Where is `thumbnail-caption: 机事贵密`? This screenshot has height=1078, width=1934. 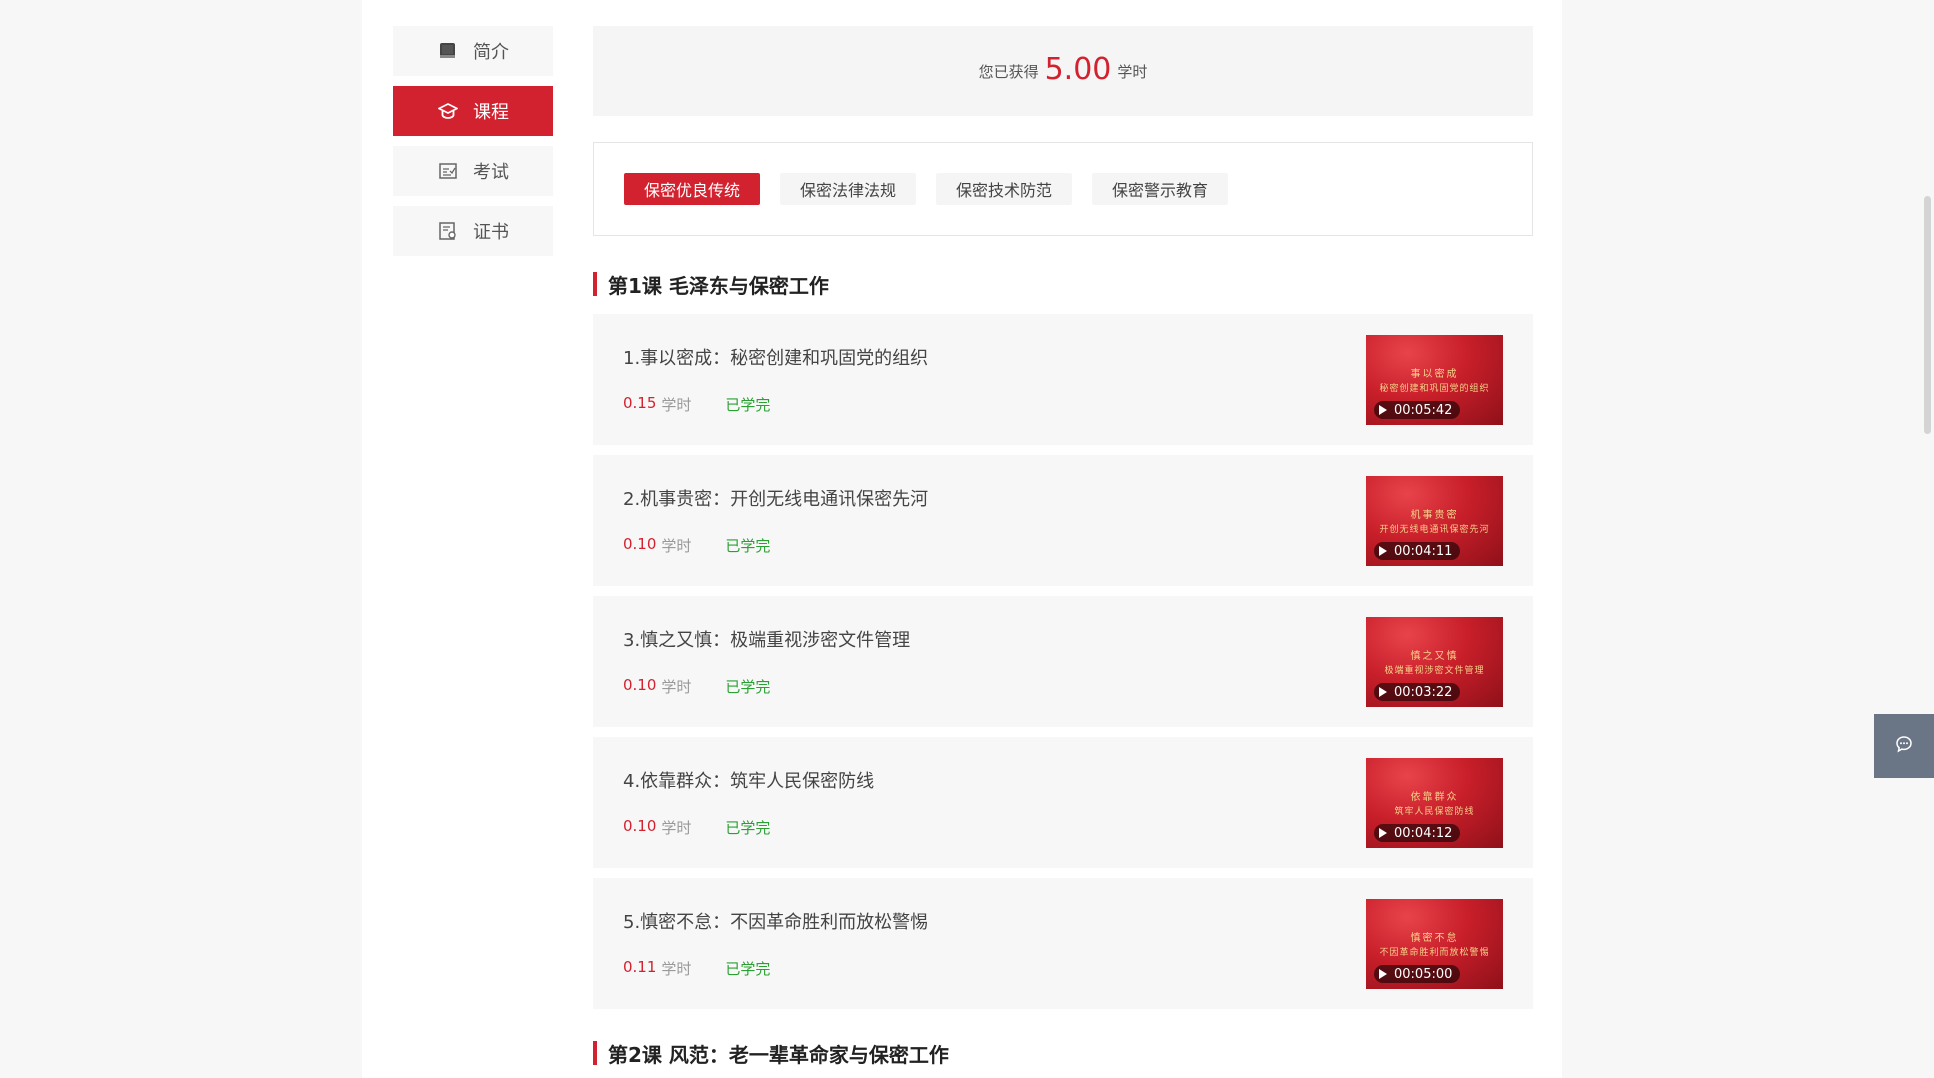 thumbnail-caption: 机事贵密 is located at coordinates (1434, 515).